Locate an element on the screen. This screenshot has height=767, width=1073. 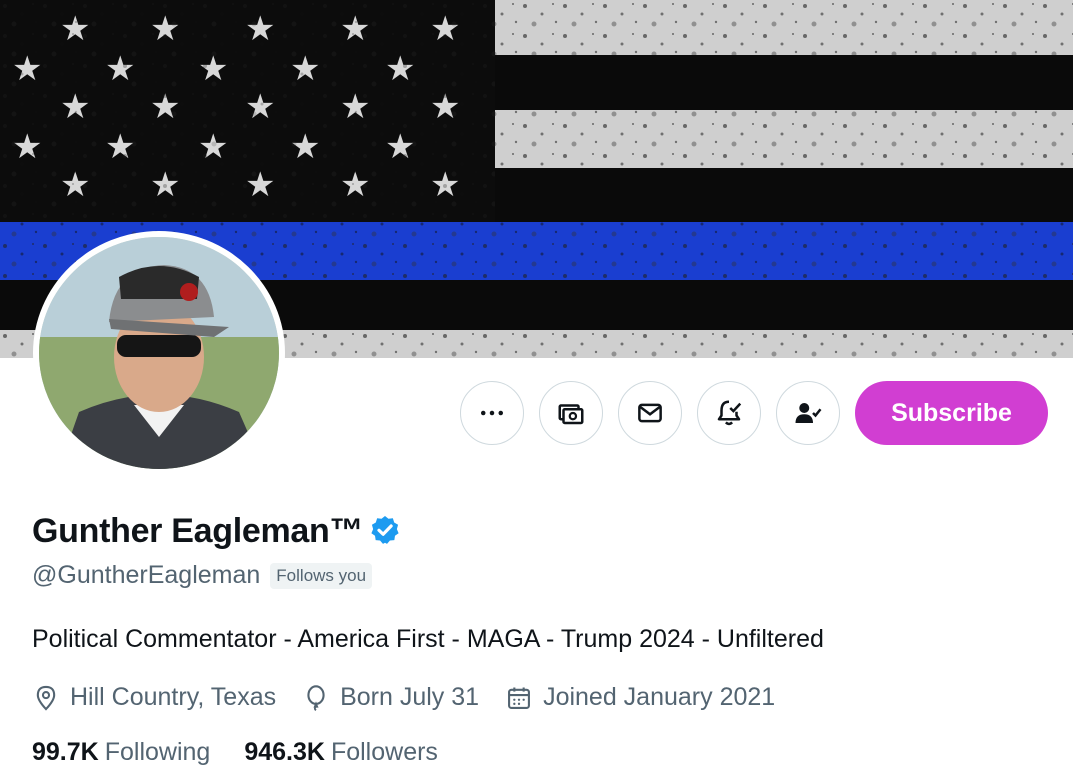
tip-button is located at coordinates (571, 413).